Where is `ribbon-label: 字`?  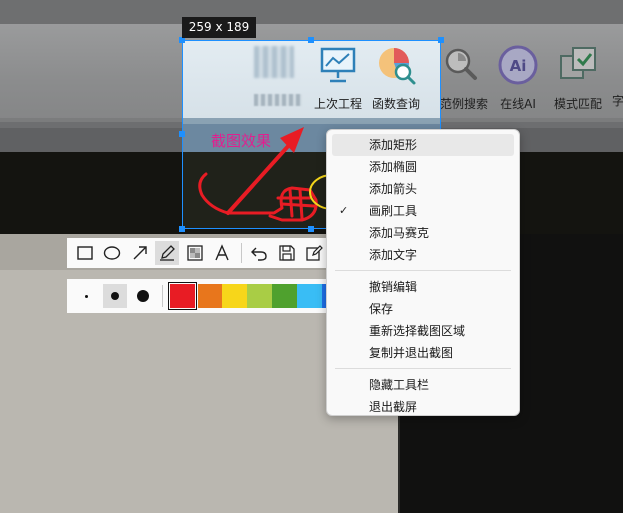
ribbon-label: 字 is located at coordinates (617, 101).